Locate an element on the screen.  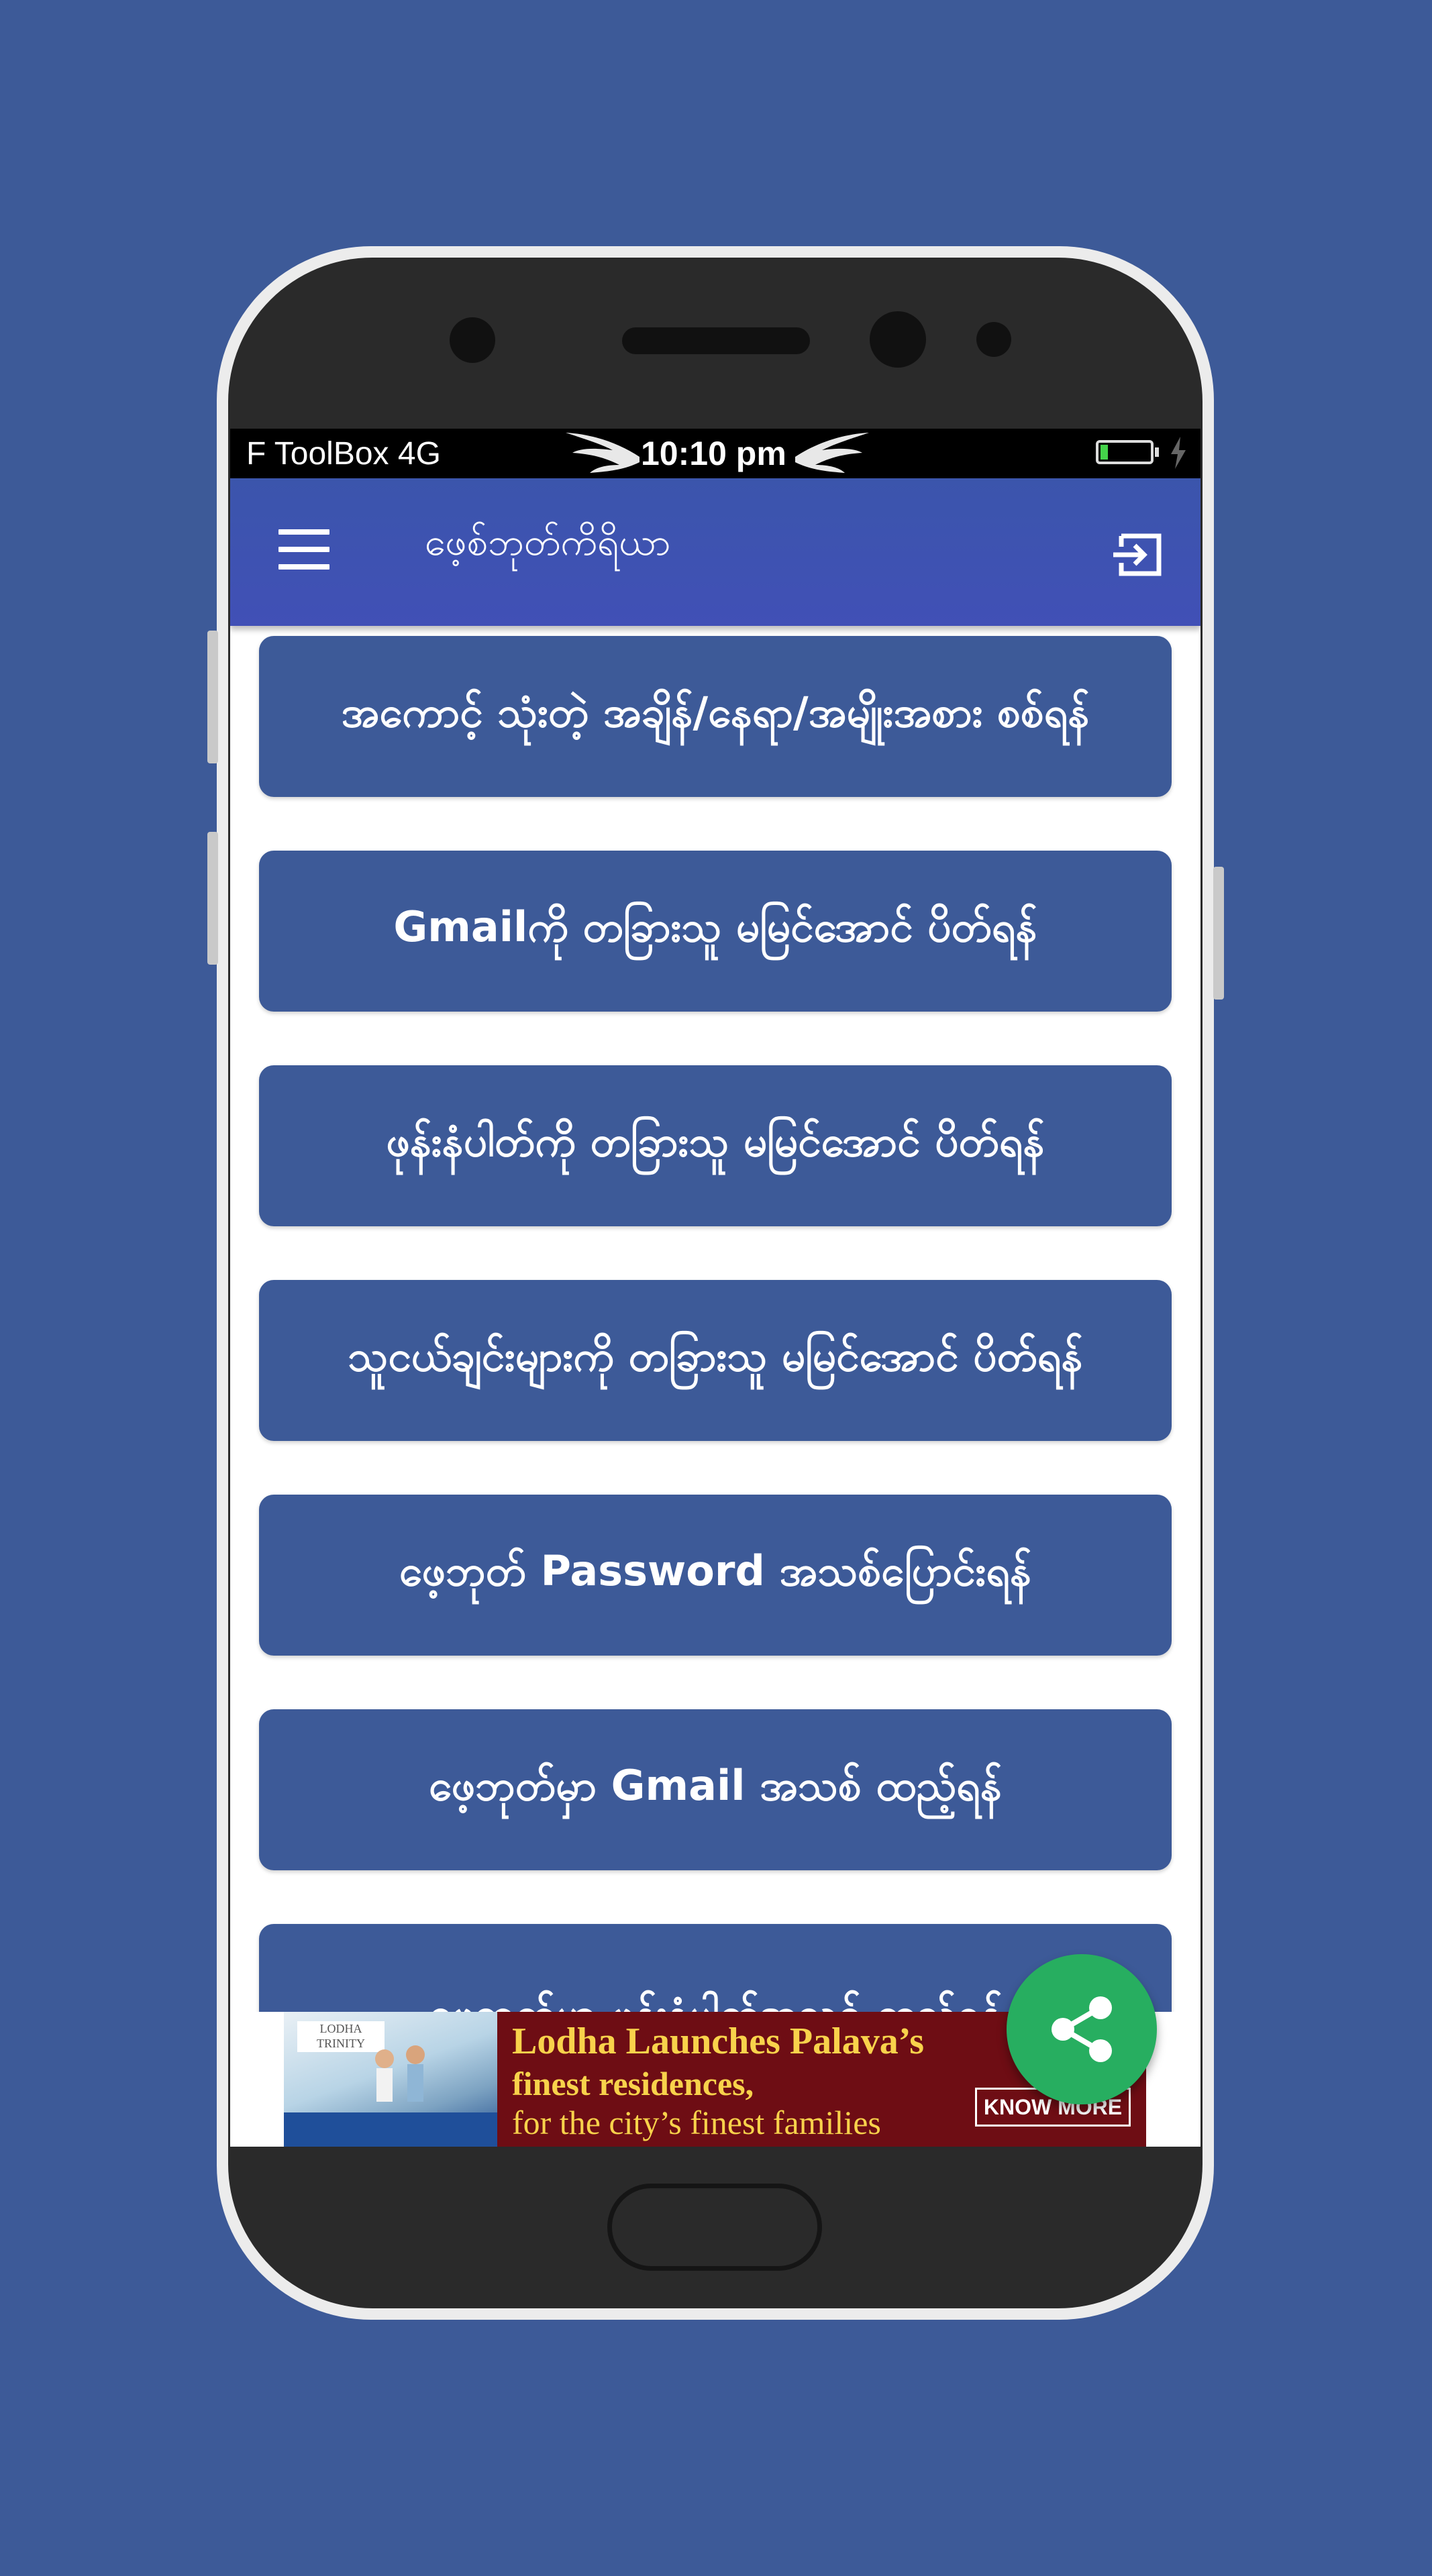
list-item-add-gmail: ဖေ့ဘုတ်မှာ Gmail အသစ် ထည့်ရန် is located at coordinates (715, 1789).